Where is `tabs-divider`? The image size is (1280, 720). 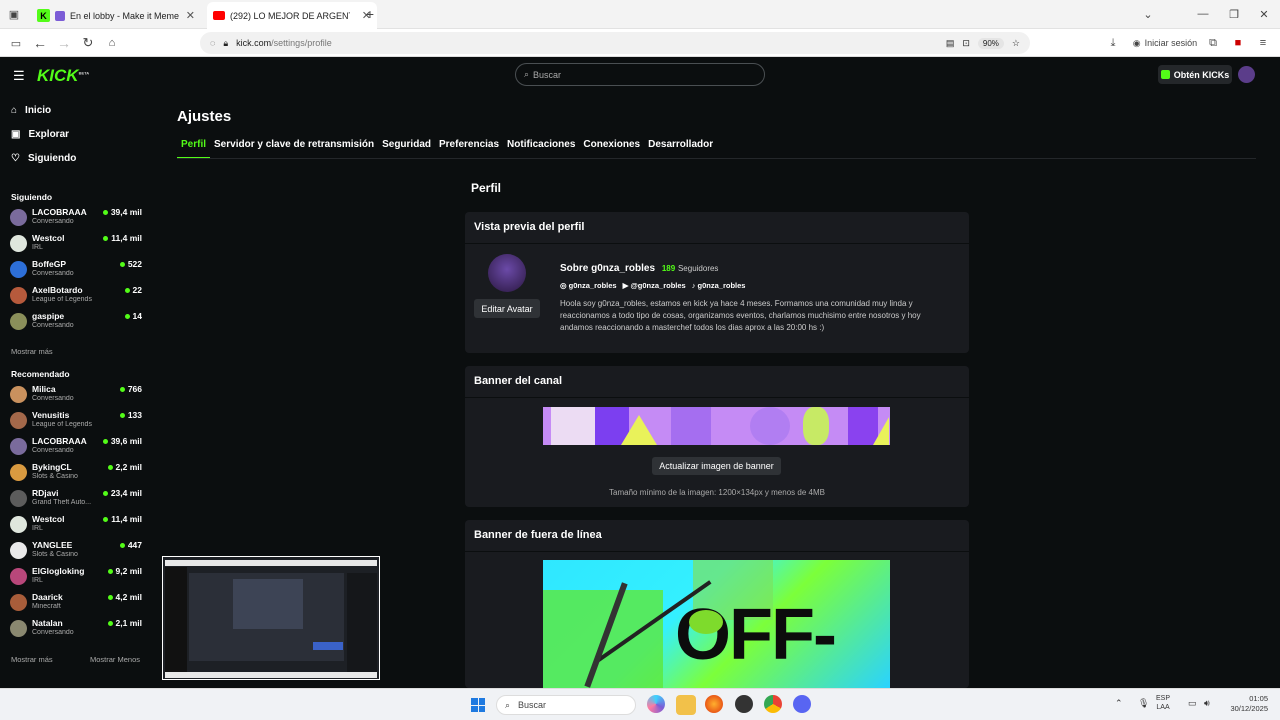
tabs-divider is located at coordinates (716, 158).